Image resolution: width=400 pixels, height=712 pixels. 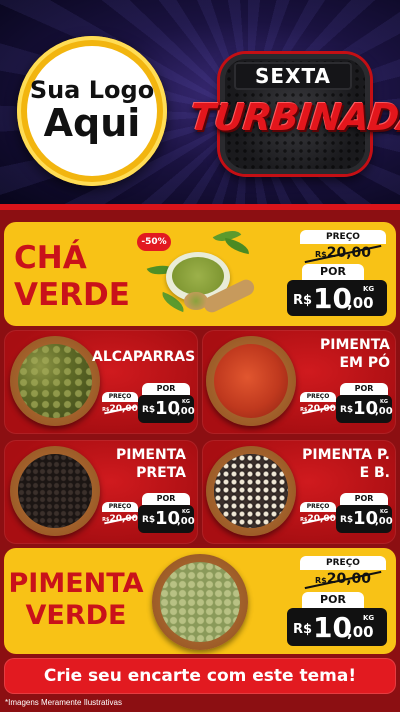 What do you see at coordinates (340, 464) in the screenshot?
I see `product-name: PIMENTA P. E B.` at bounding box center [340, 464].